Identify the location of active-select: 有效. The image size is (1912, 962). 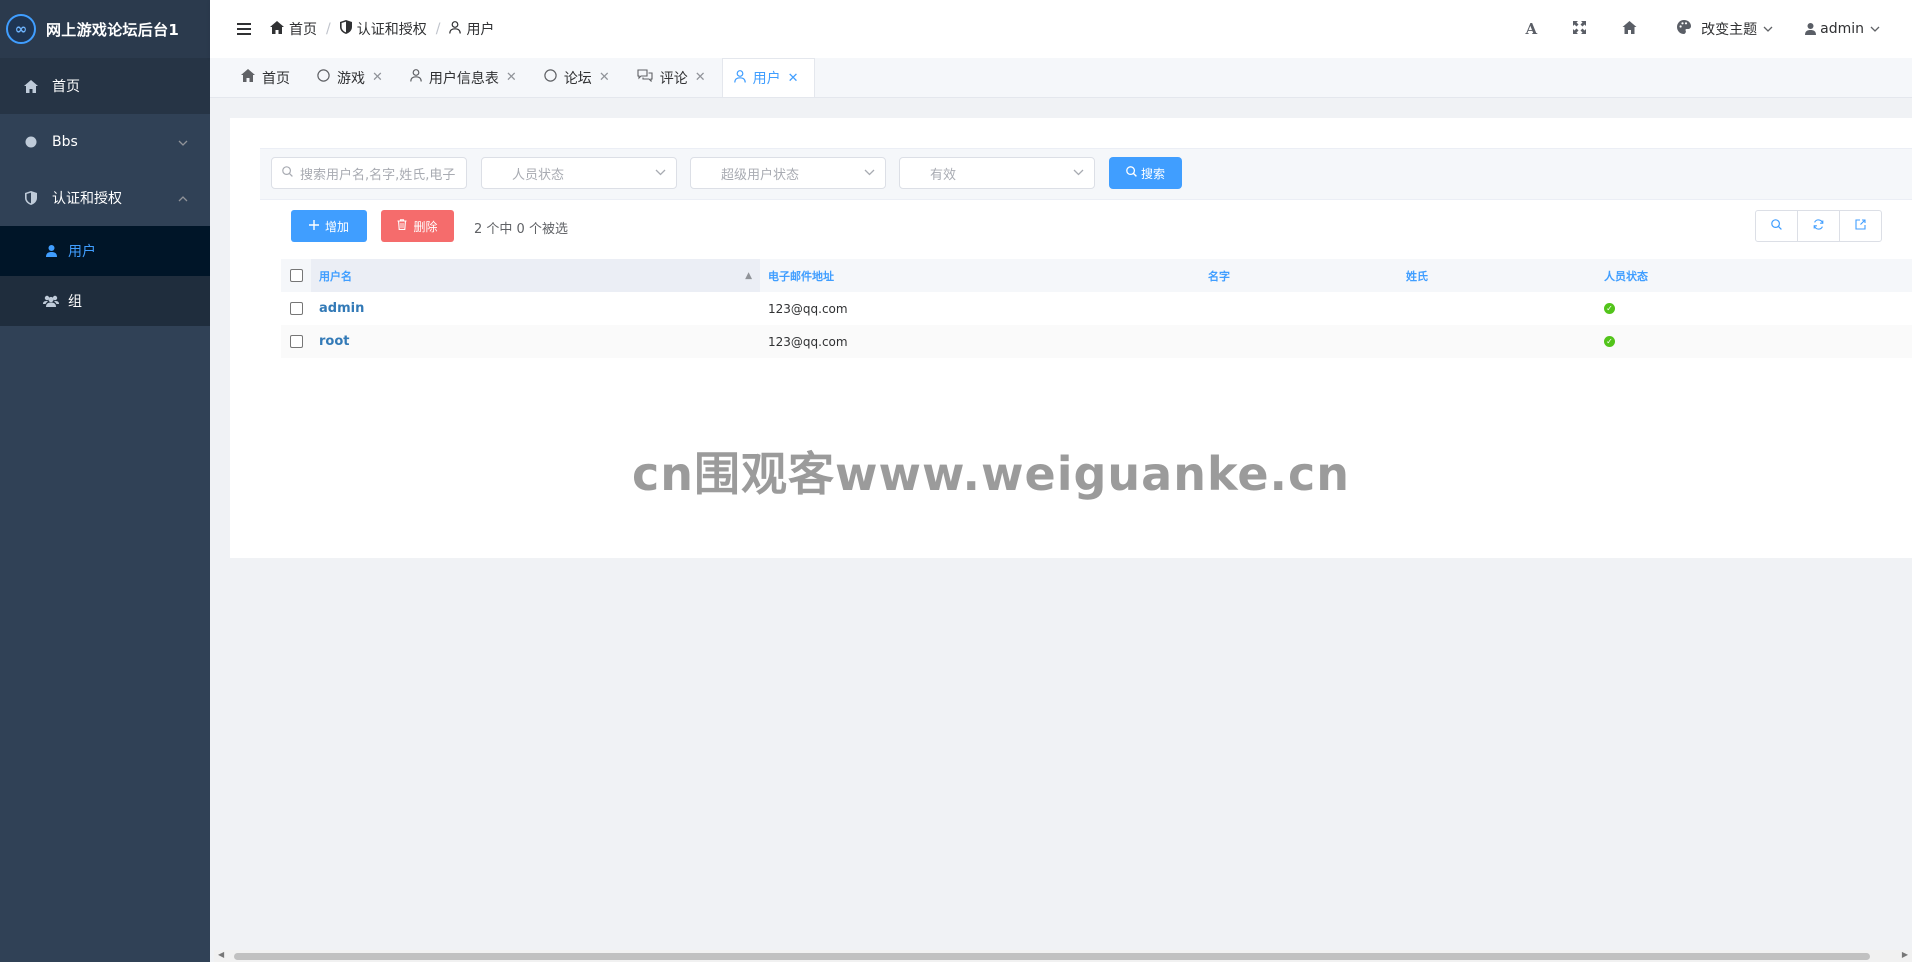
(997, 173).